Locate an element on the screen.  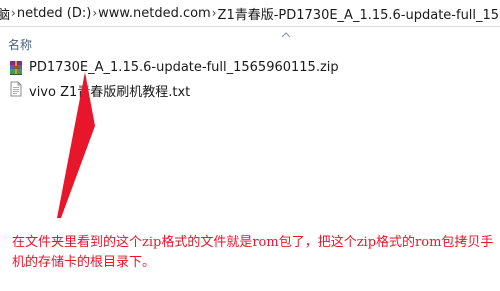
breadcrumb-item-drive: netded (D:) is located at coordinates (54, 13).